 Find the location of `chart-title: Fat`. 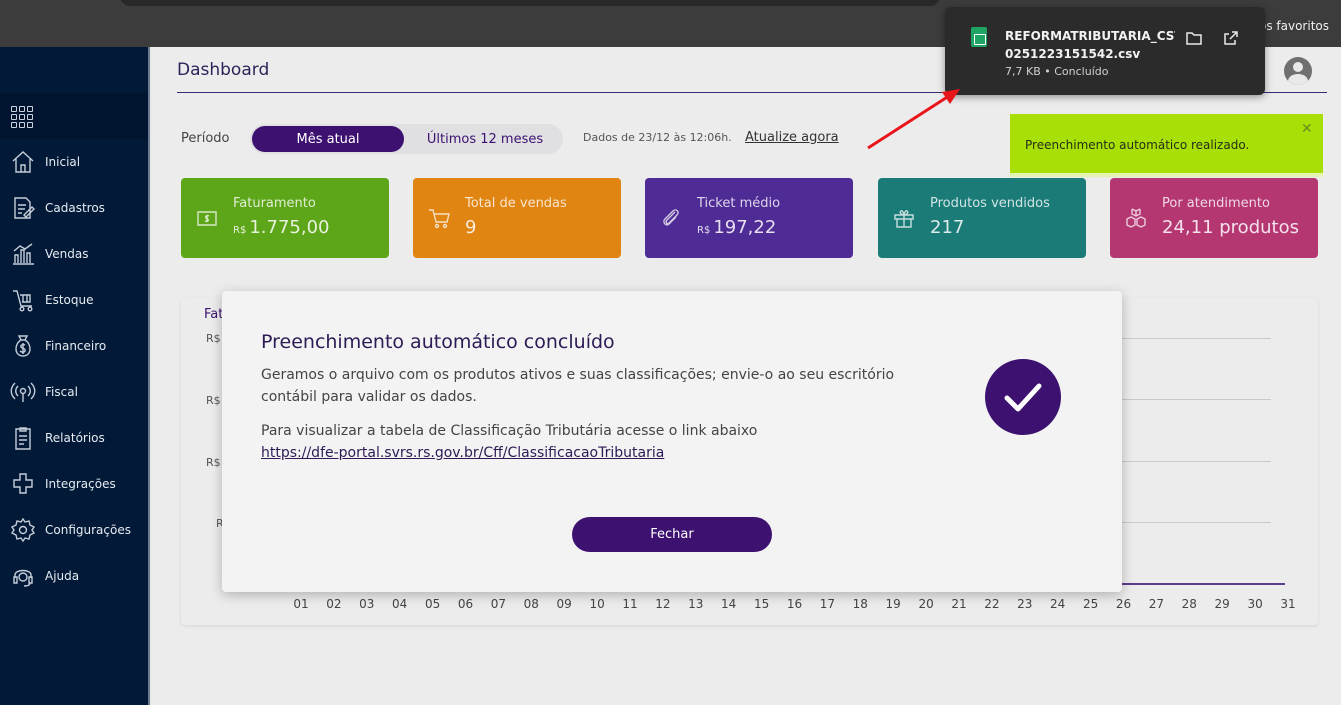

chart-title: Fat is located at coordinates (214, 314).